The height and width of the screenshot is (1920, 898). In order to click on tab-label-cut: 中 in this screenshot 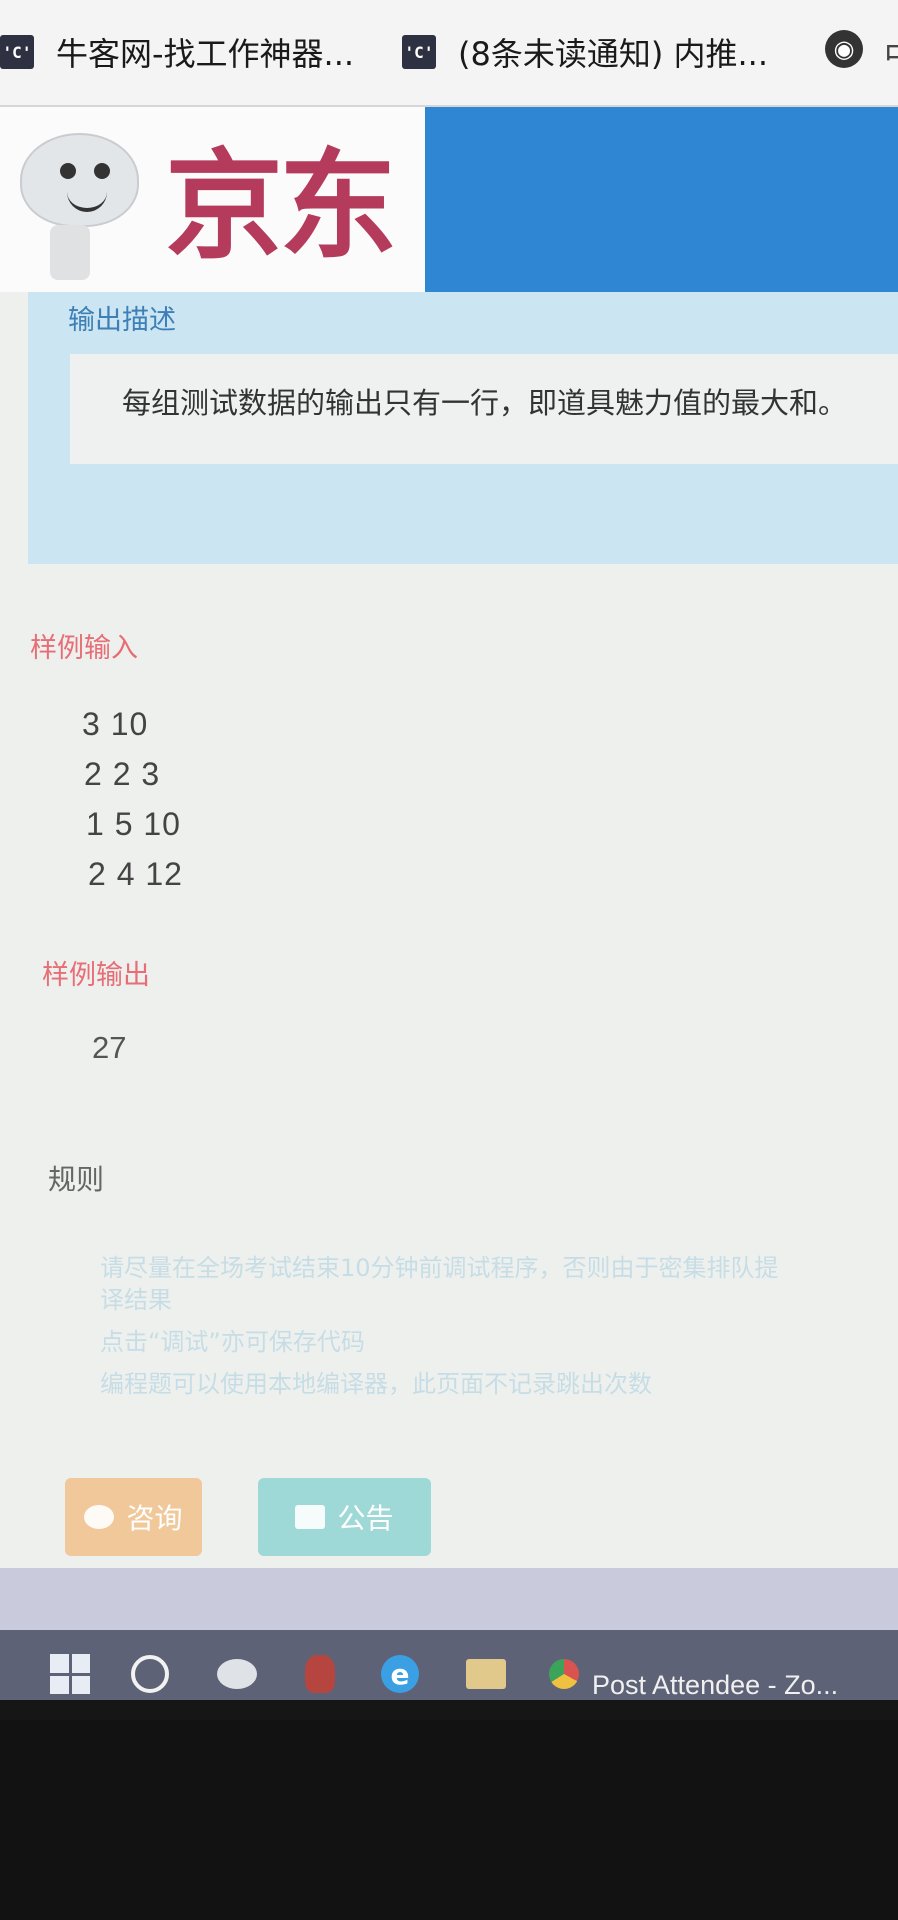, I will do `click(891, 53)`.